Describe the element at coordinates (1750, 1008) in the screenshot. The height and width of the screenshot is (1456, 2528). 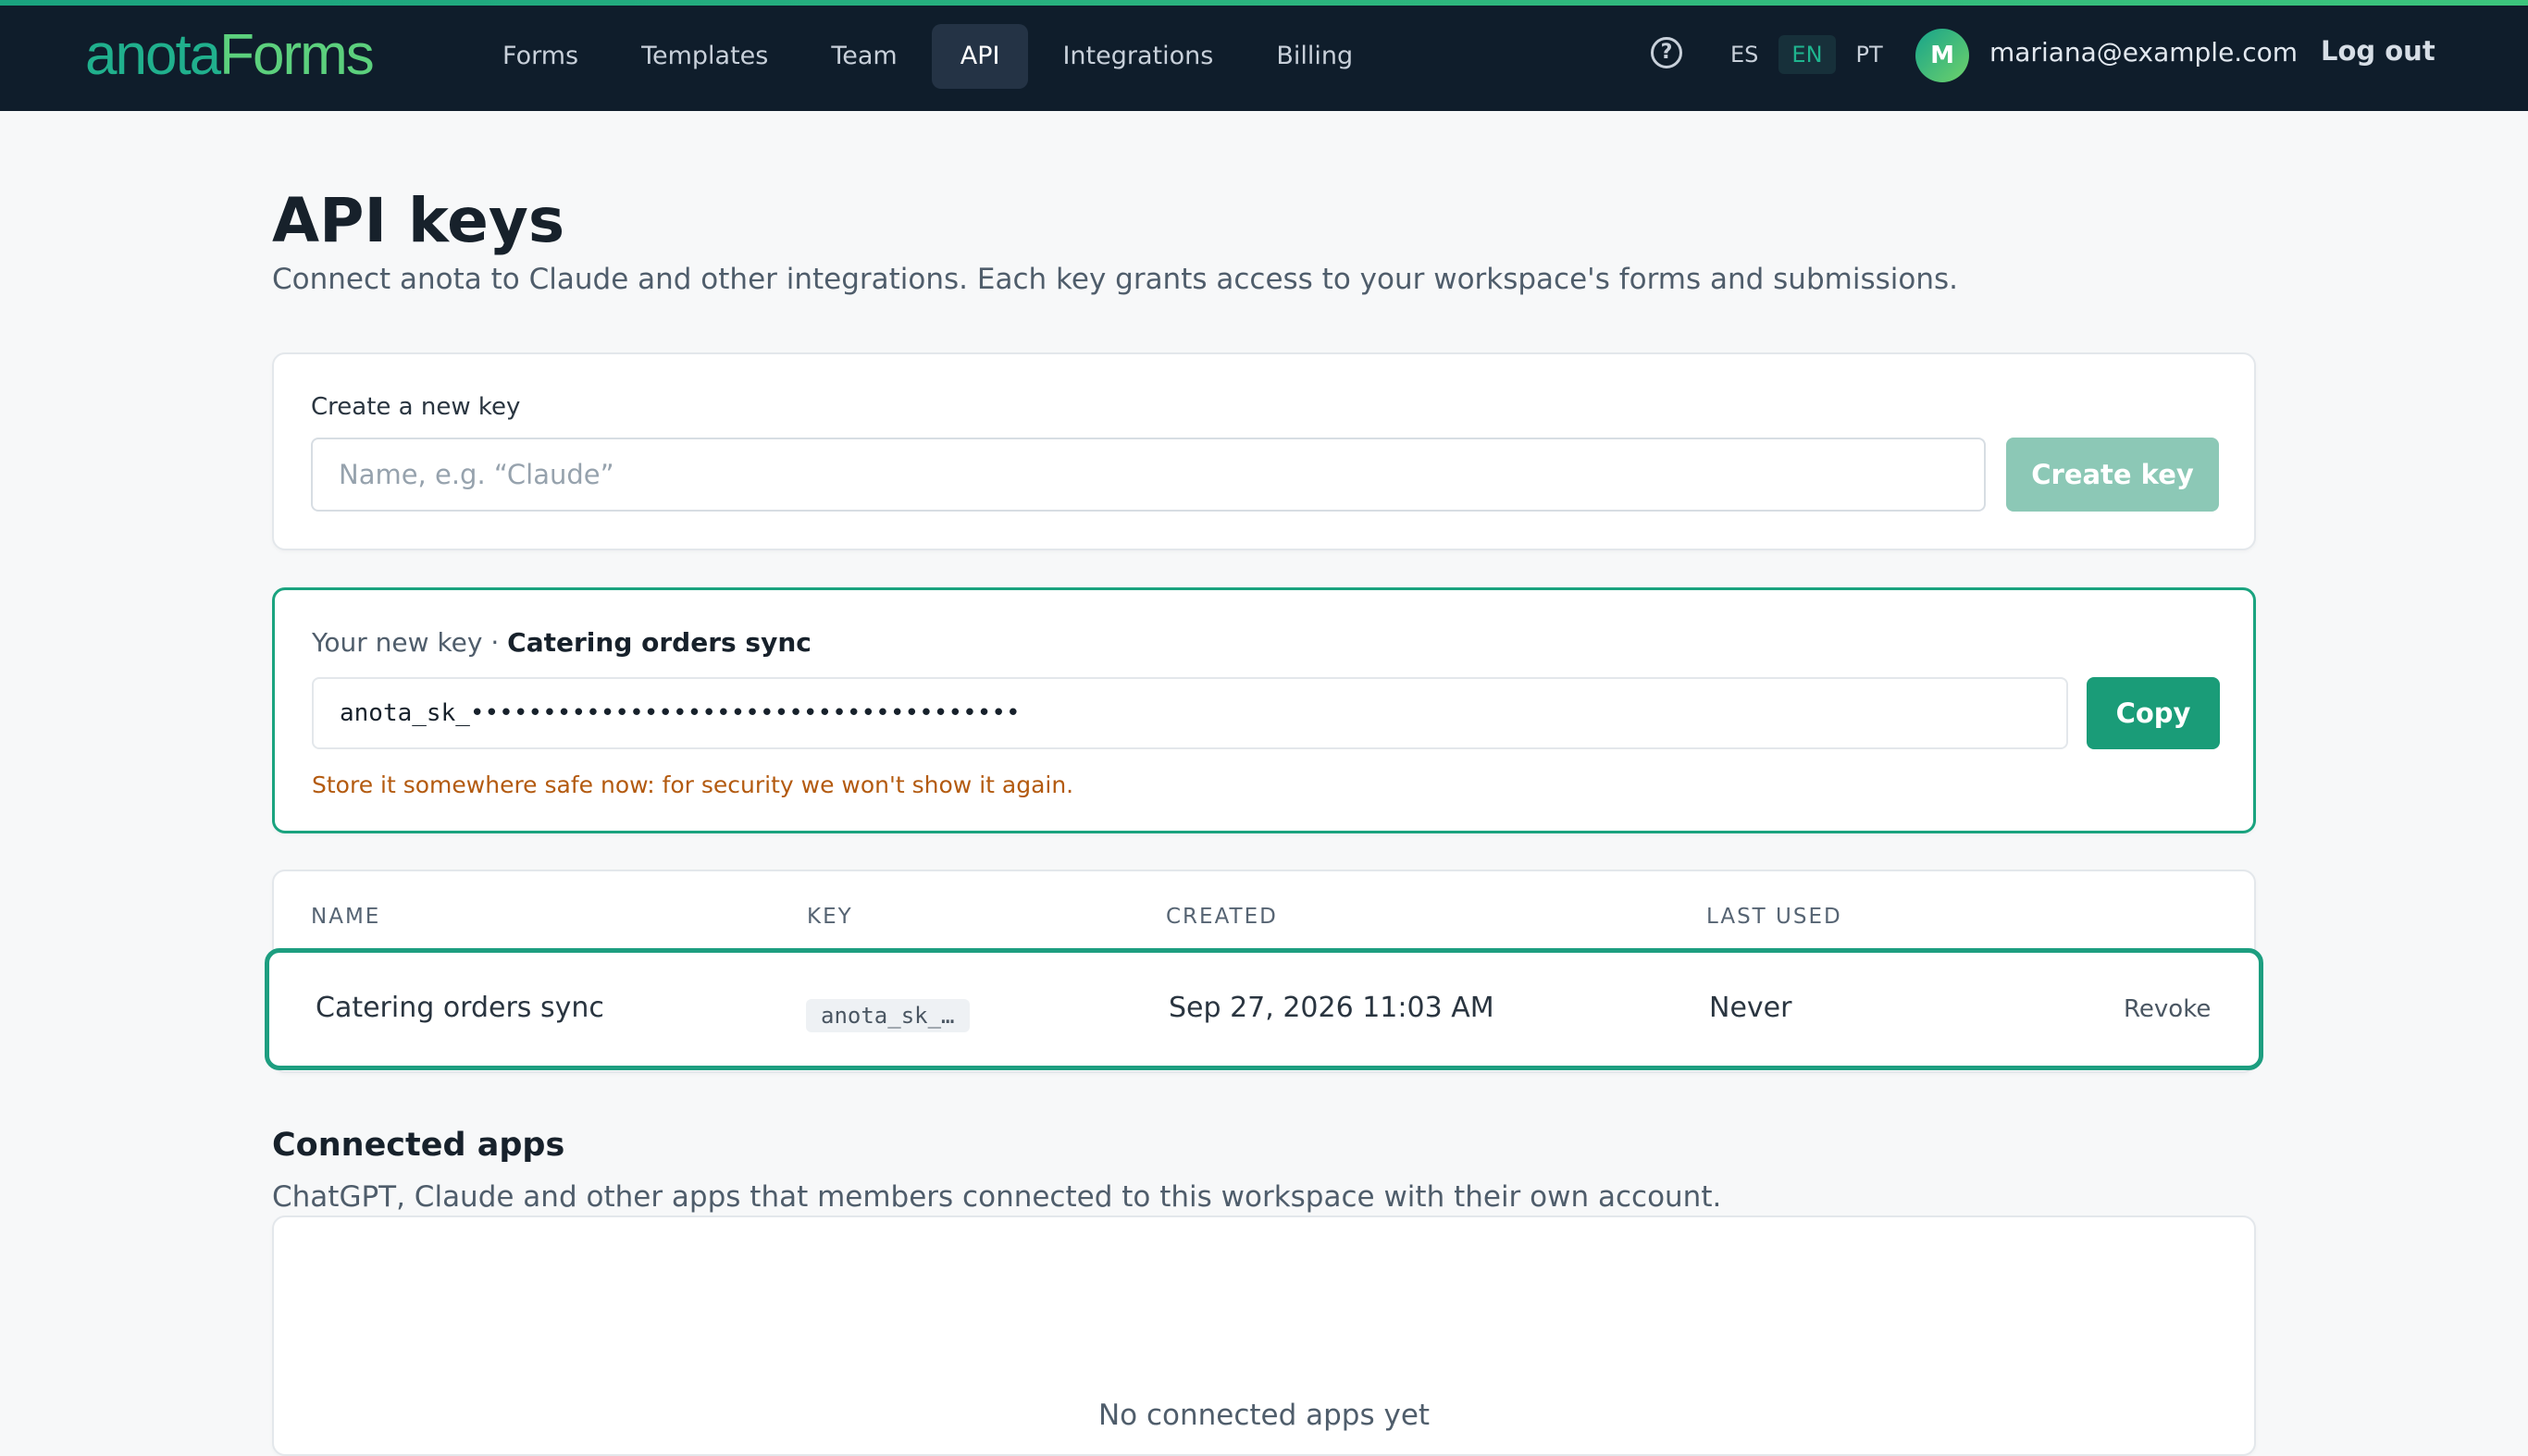
I see `last-used-cell: Never` at that location.